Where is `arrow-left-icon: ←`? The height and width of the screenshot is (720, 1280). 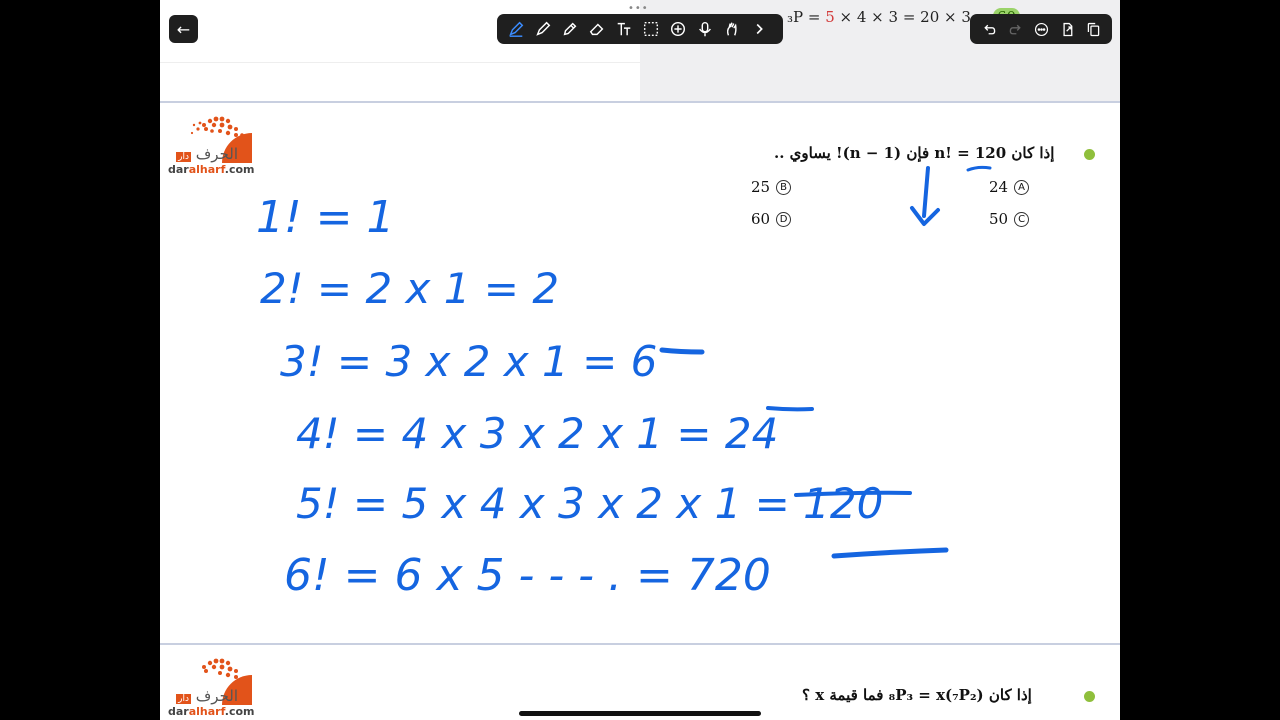
arrow-left-icon: ← is located at coordinates (183, 29).